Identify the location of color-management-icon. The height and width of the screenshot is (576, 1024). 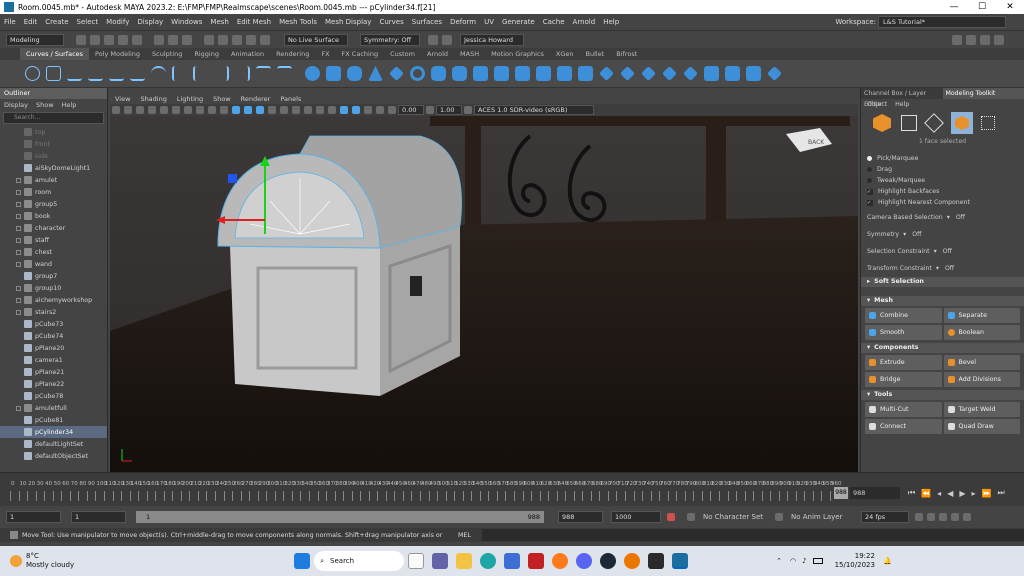
(468, 110).